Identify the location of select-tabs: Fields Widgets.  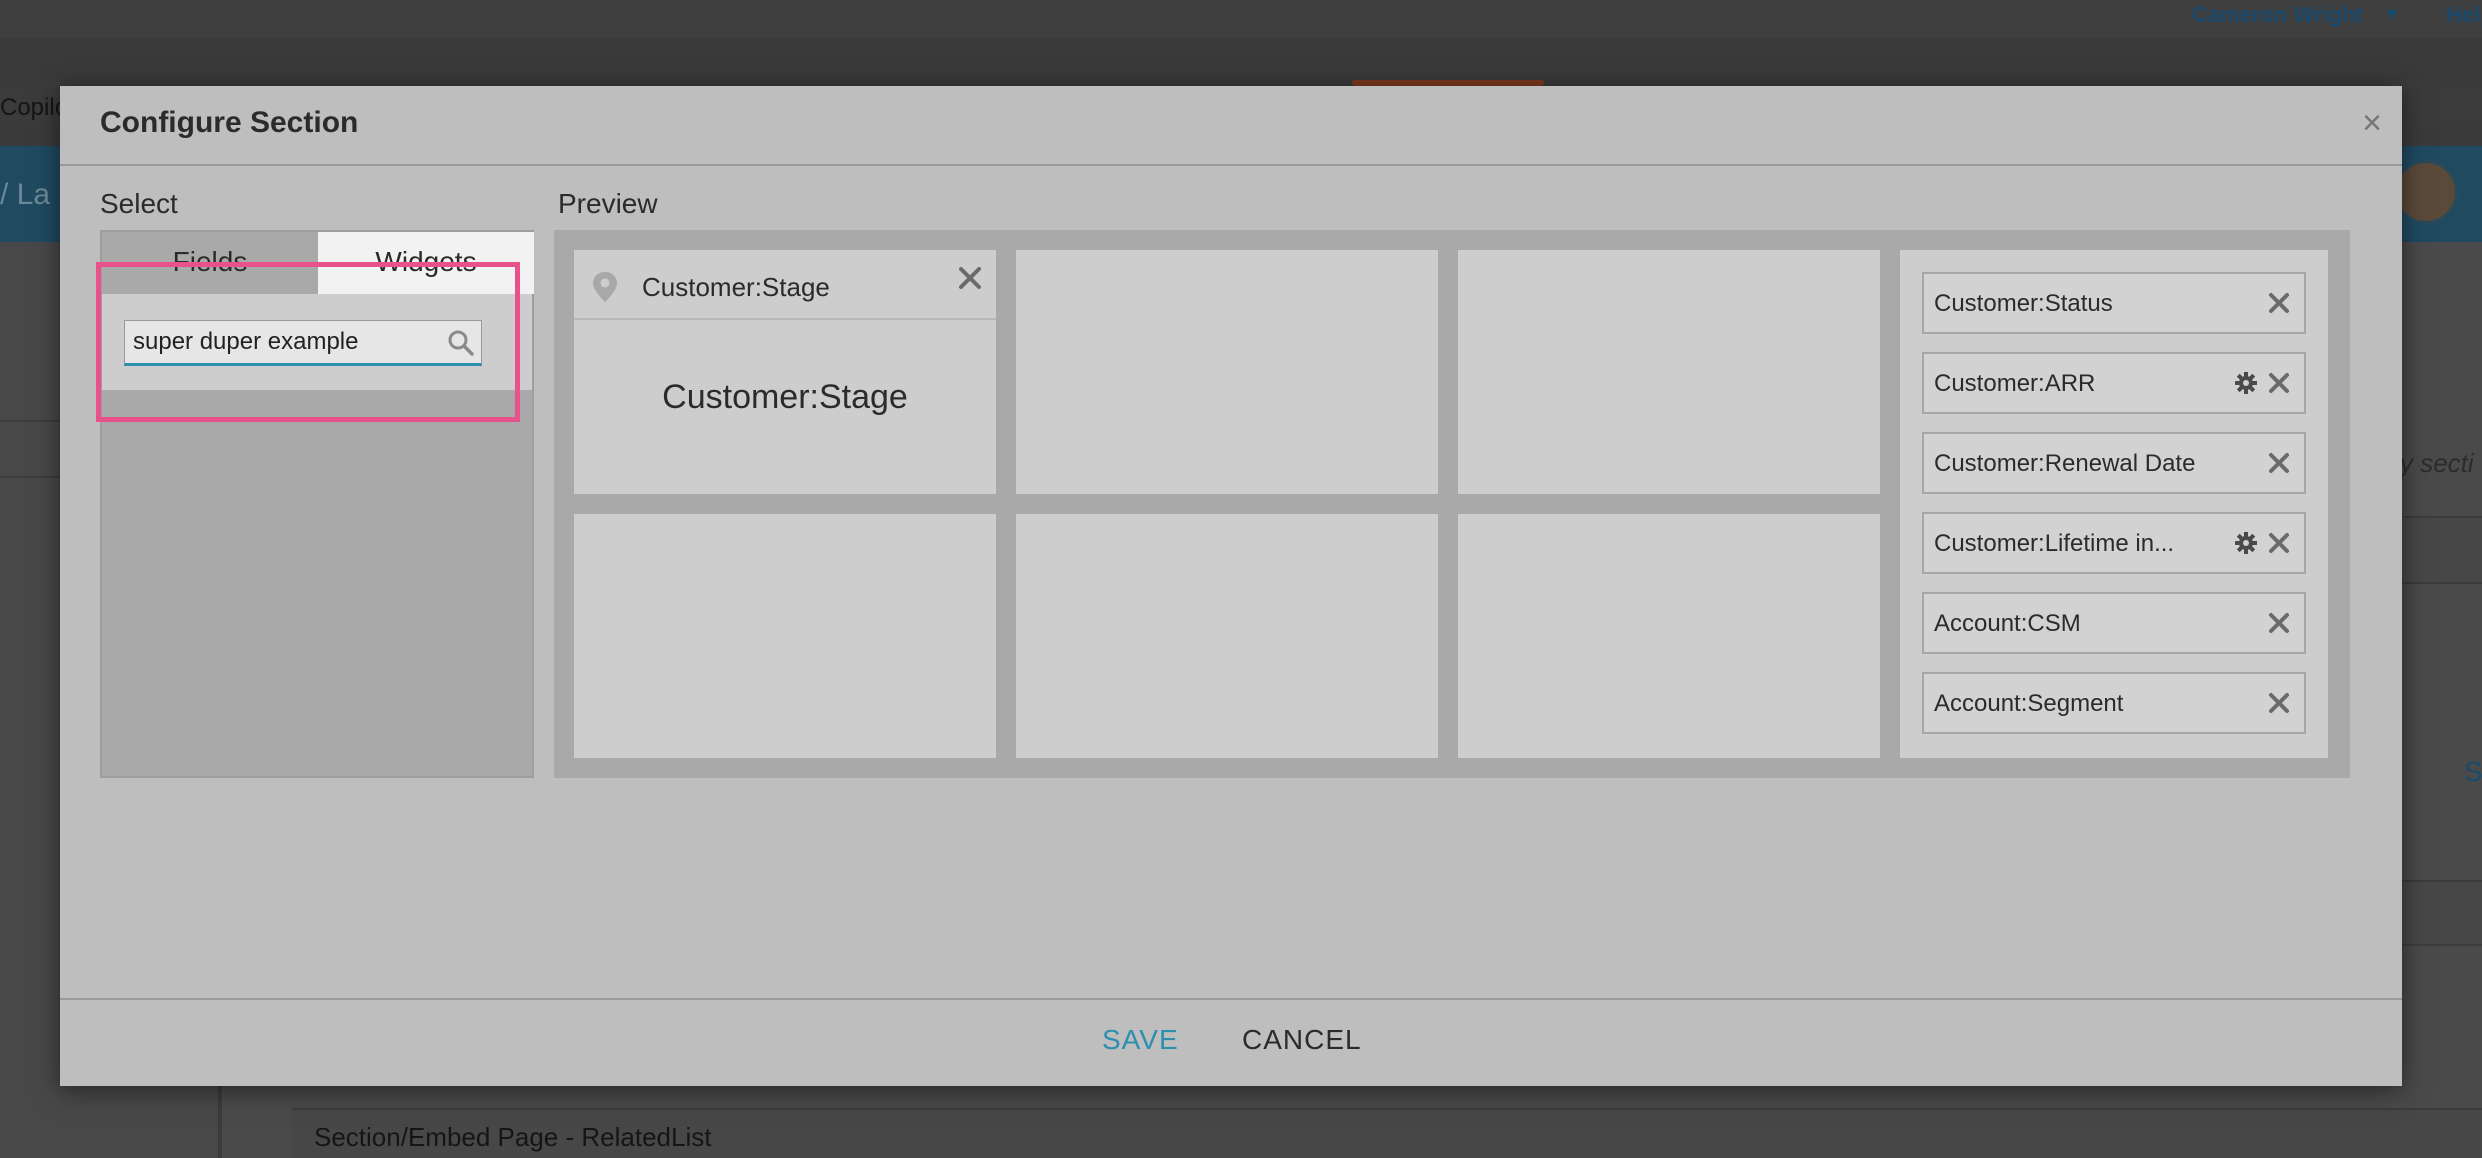
(318, 263).